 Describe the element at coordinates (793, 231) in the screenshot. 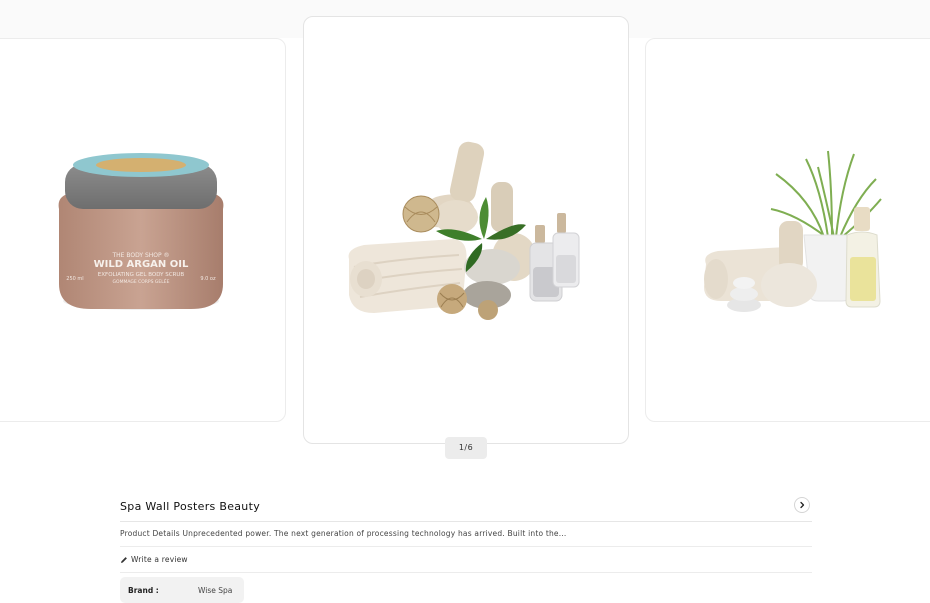

I see `product-image-spa-plant` at that location.